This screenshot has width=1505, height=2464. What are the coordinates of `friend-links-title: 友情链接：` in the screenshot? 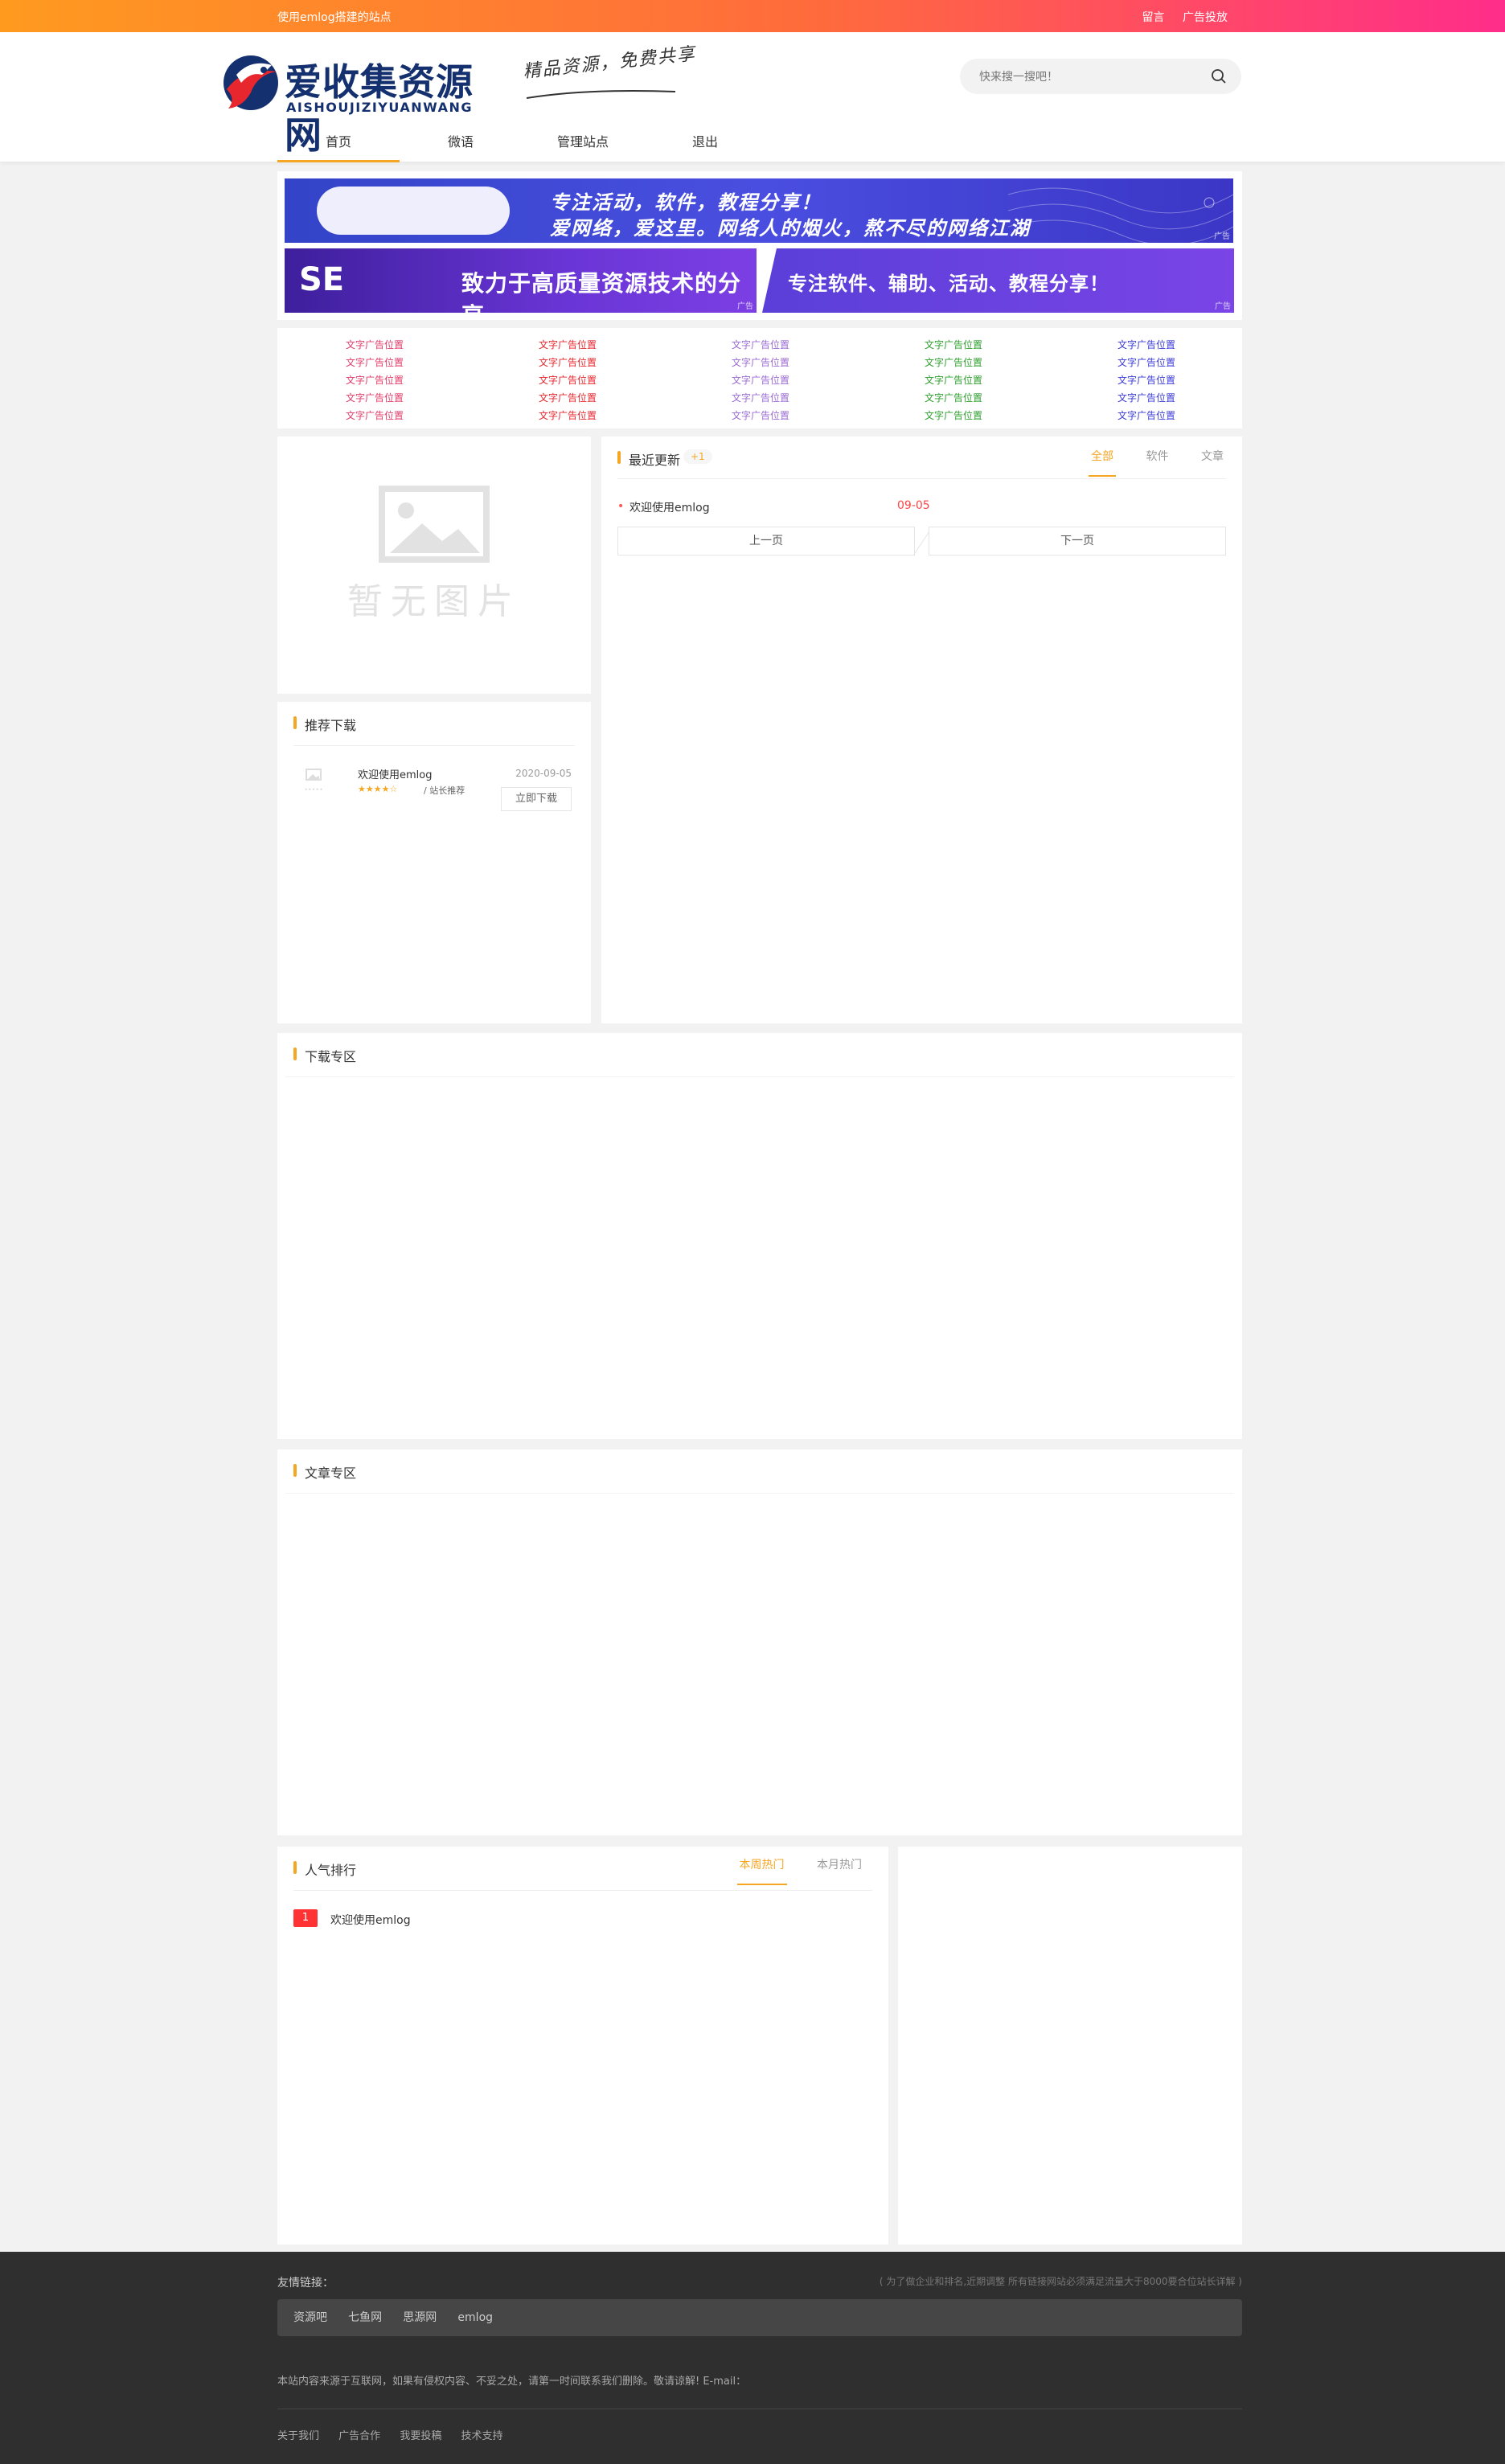 It's located at (306, 2283).